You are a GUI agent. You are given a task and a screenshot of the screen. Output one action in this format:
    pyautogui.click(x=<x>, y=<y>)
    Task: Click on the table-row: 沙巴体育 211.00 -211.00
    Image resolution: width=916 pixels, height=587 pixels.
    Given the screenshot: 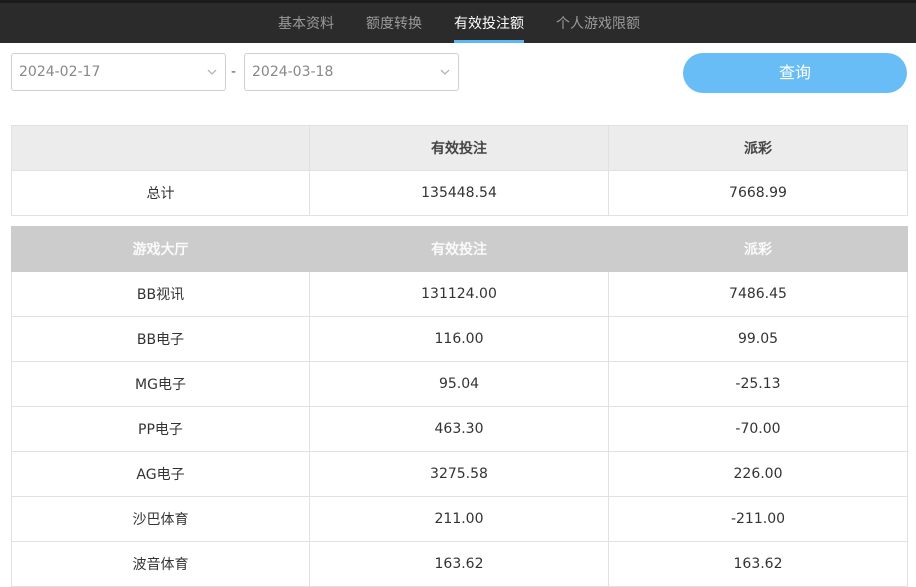 What is the action you would take?
    pyautogui.click(x=459, y=519)
    